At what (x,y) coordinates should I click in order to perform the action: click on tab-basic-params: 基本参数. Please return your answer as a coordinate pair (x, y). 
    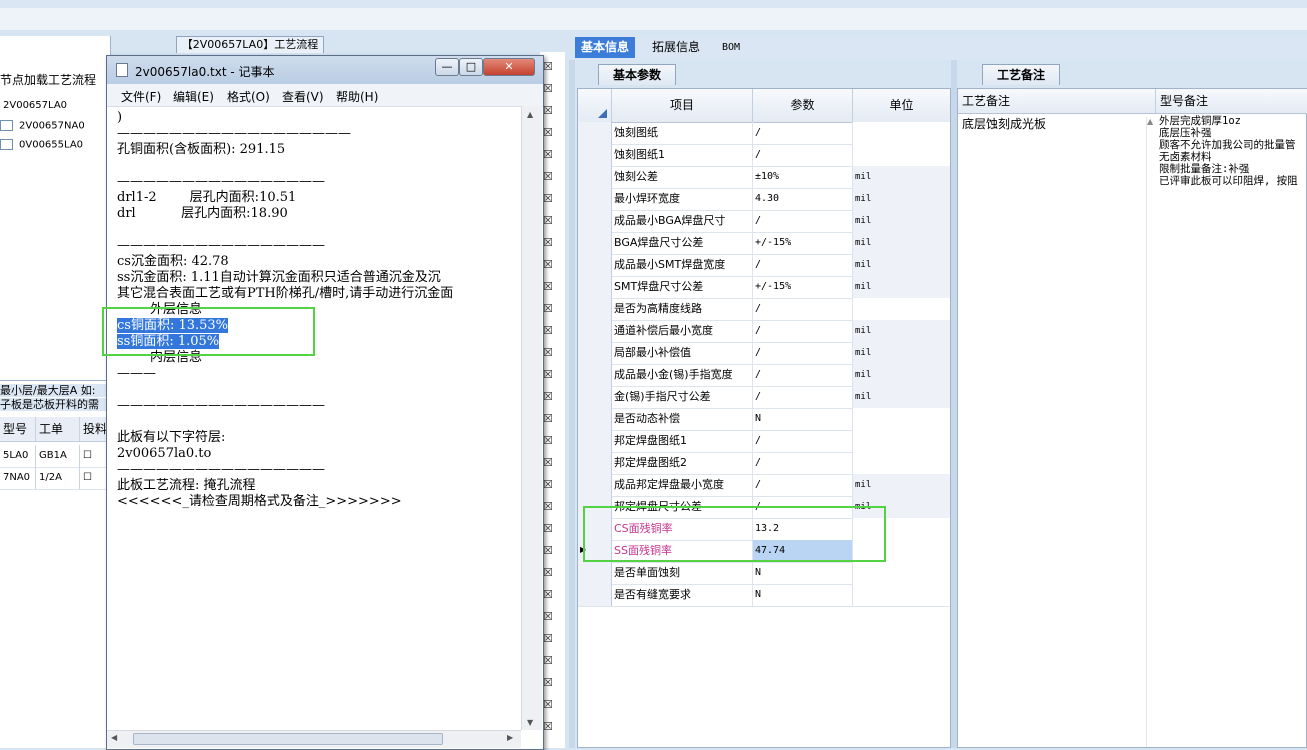
    Looking at the image, I should click on (637, 74).